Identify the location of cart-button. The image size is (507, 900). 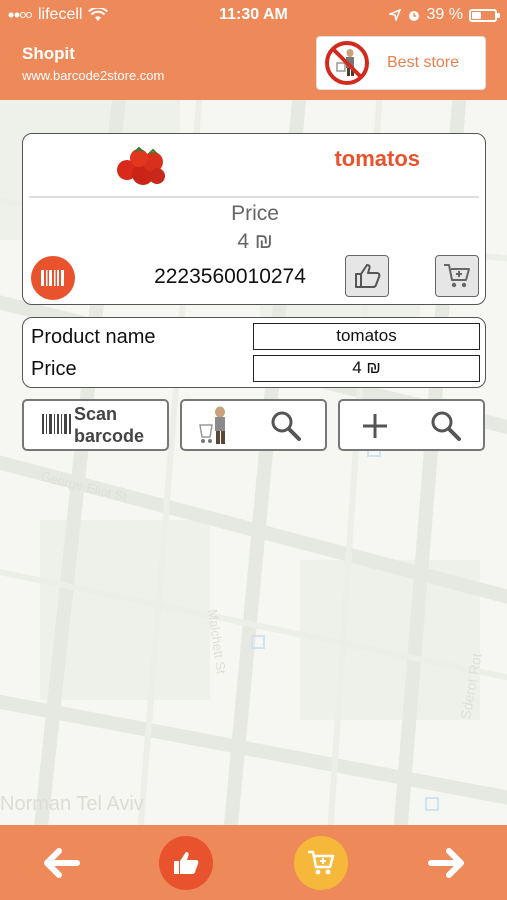
(457, 276).